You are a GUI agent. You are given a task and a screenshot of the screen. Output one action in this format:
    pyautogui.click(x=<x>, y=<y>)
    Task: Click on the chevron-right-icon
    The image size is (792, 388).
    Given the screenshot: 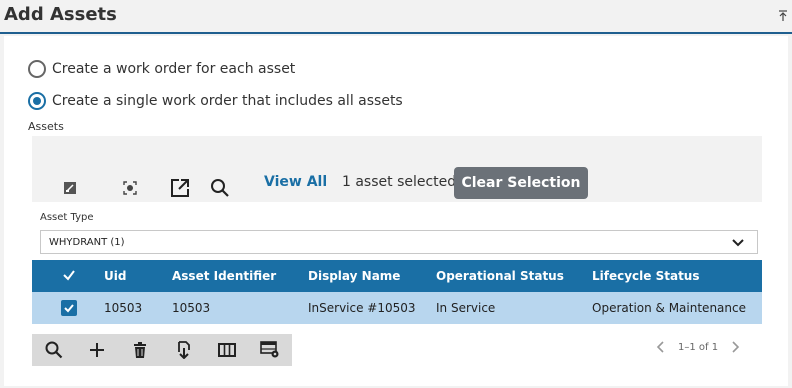 What is the action you would take?
    pyautogui.click(x=735, y=347)
    